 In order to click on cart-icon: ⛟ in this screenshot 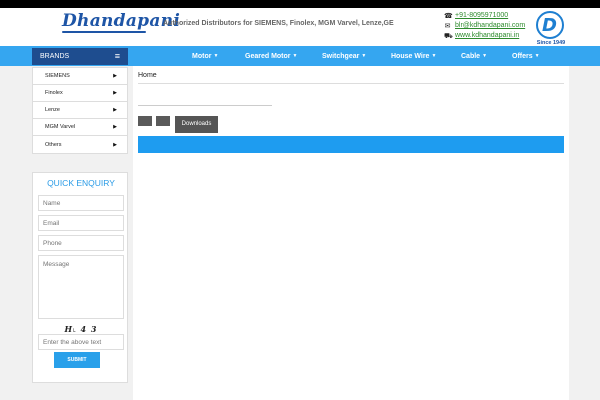, I will do `click(448, 36)`.